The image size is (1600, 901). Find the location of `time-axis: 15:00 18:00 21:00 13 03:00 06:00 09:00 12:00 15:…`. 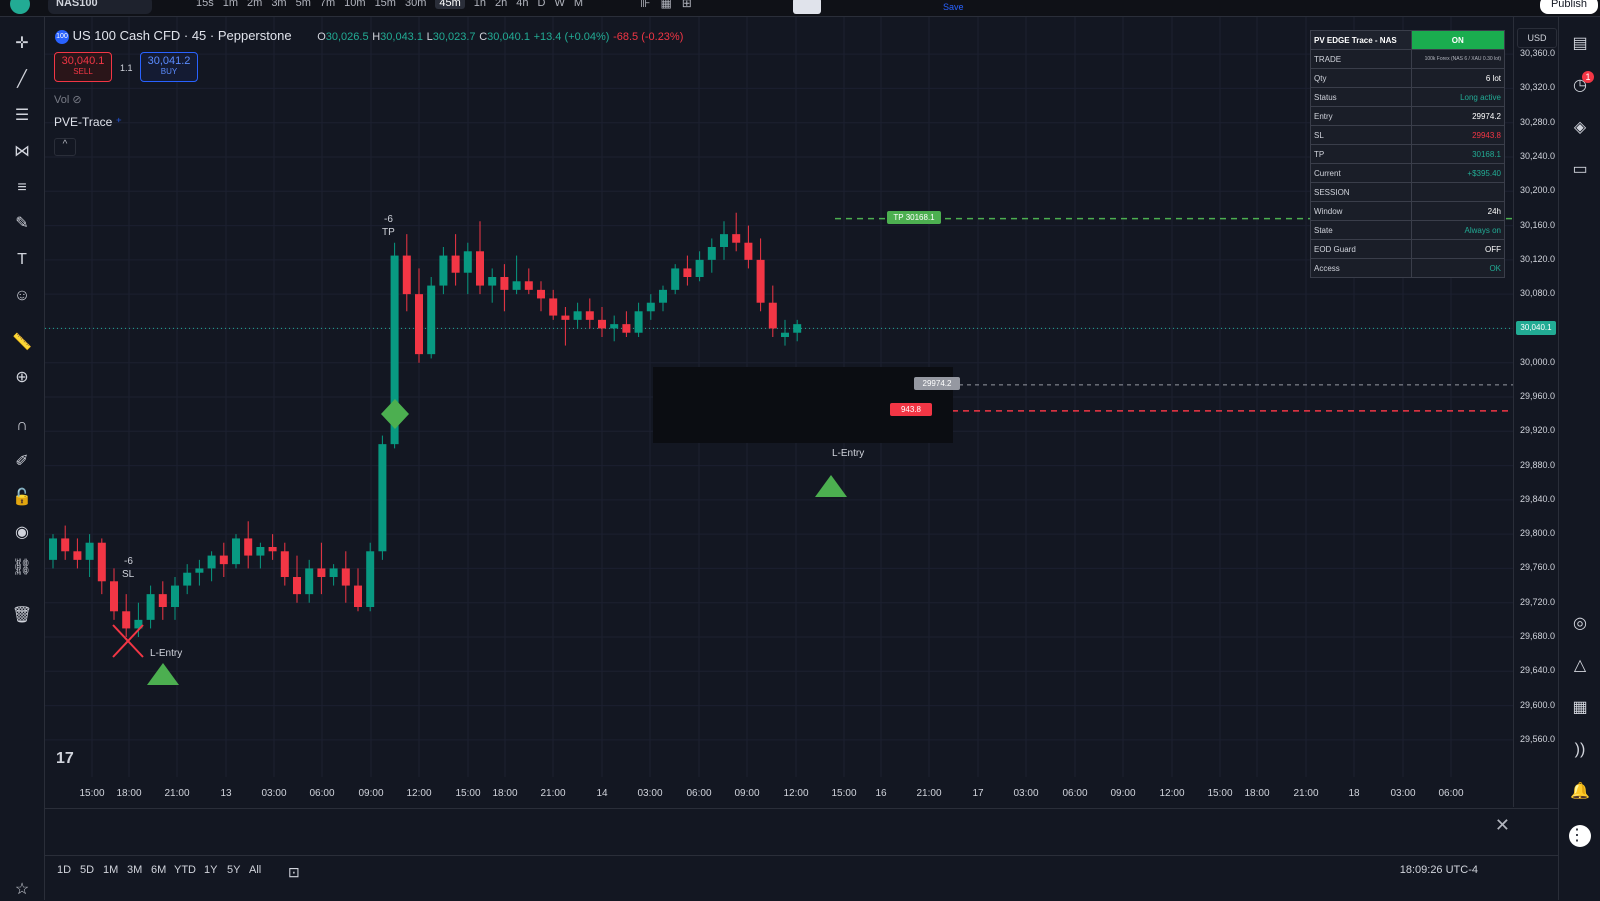

time-axis: 15:00 18:00 21:00 13 03:00 06:00 09:00 12:00 15:… is located at coordinates (779, 795).